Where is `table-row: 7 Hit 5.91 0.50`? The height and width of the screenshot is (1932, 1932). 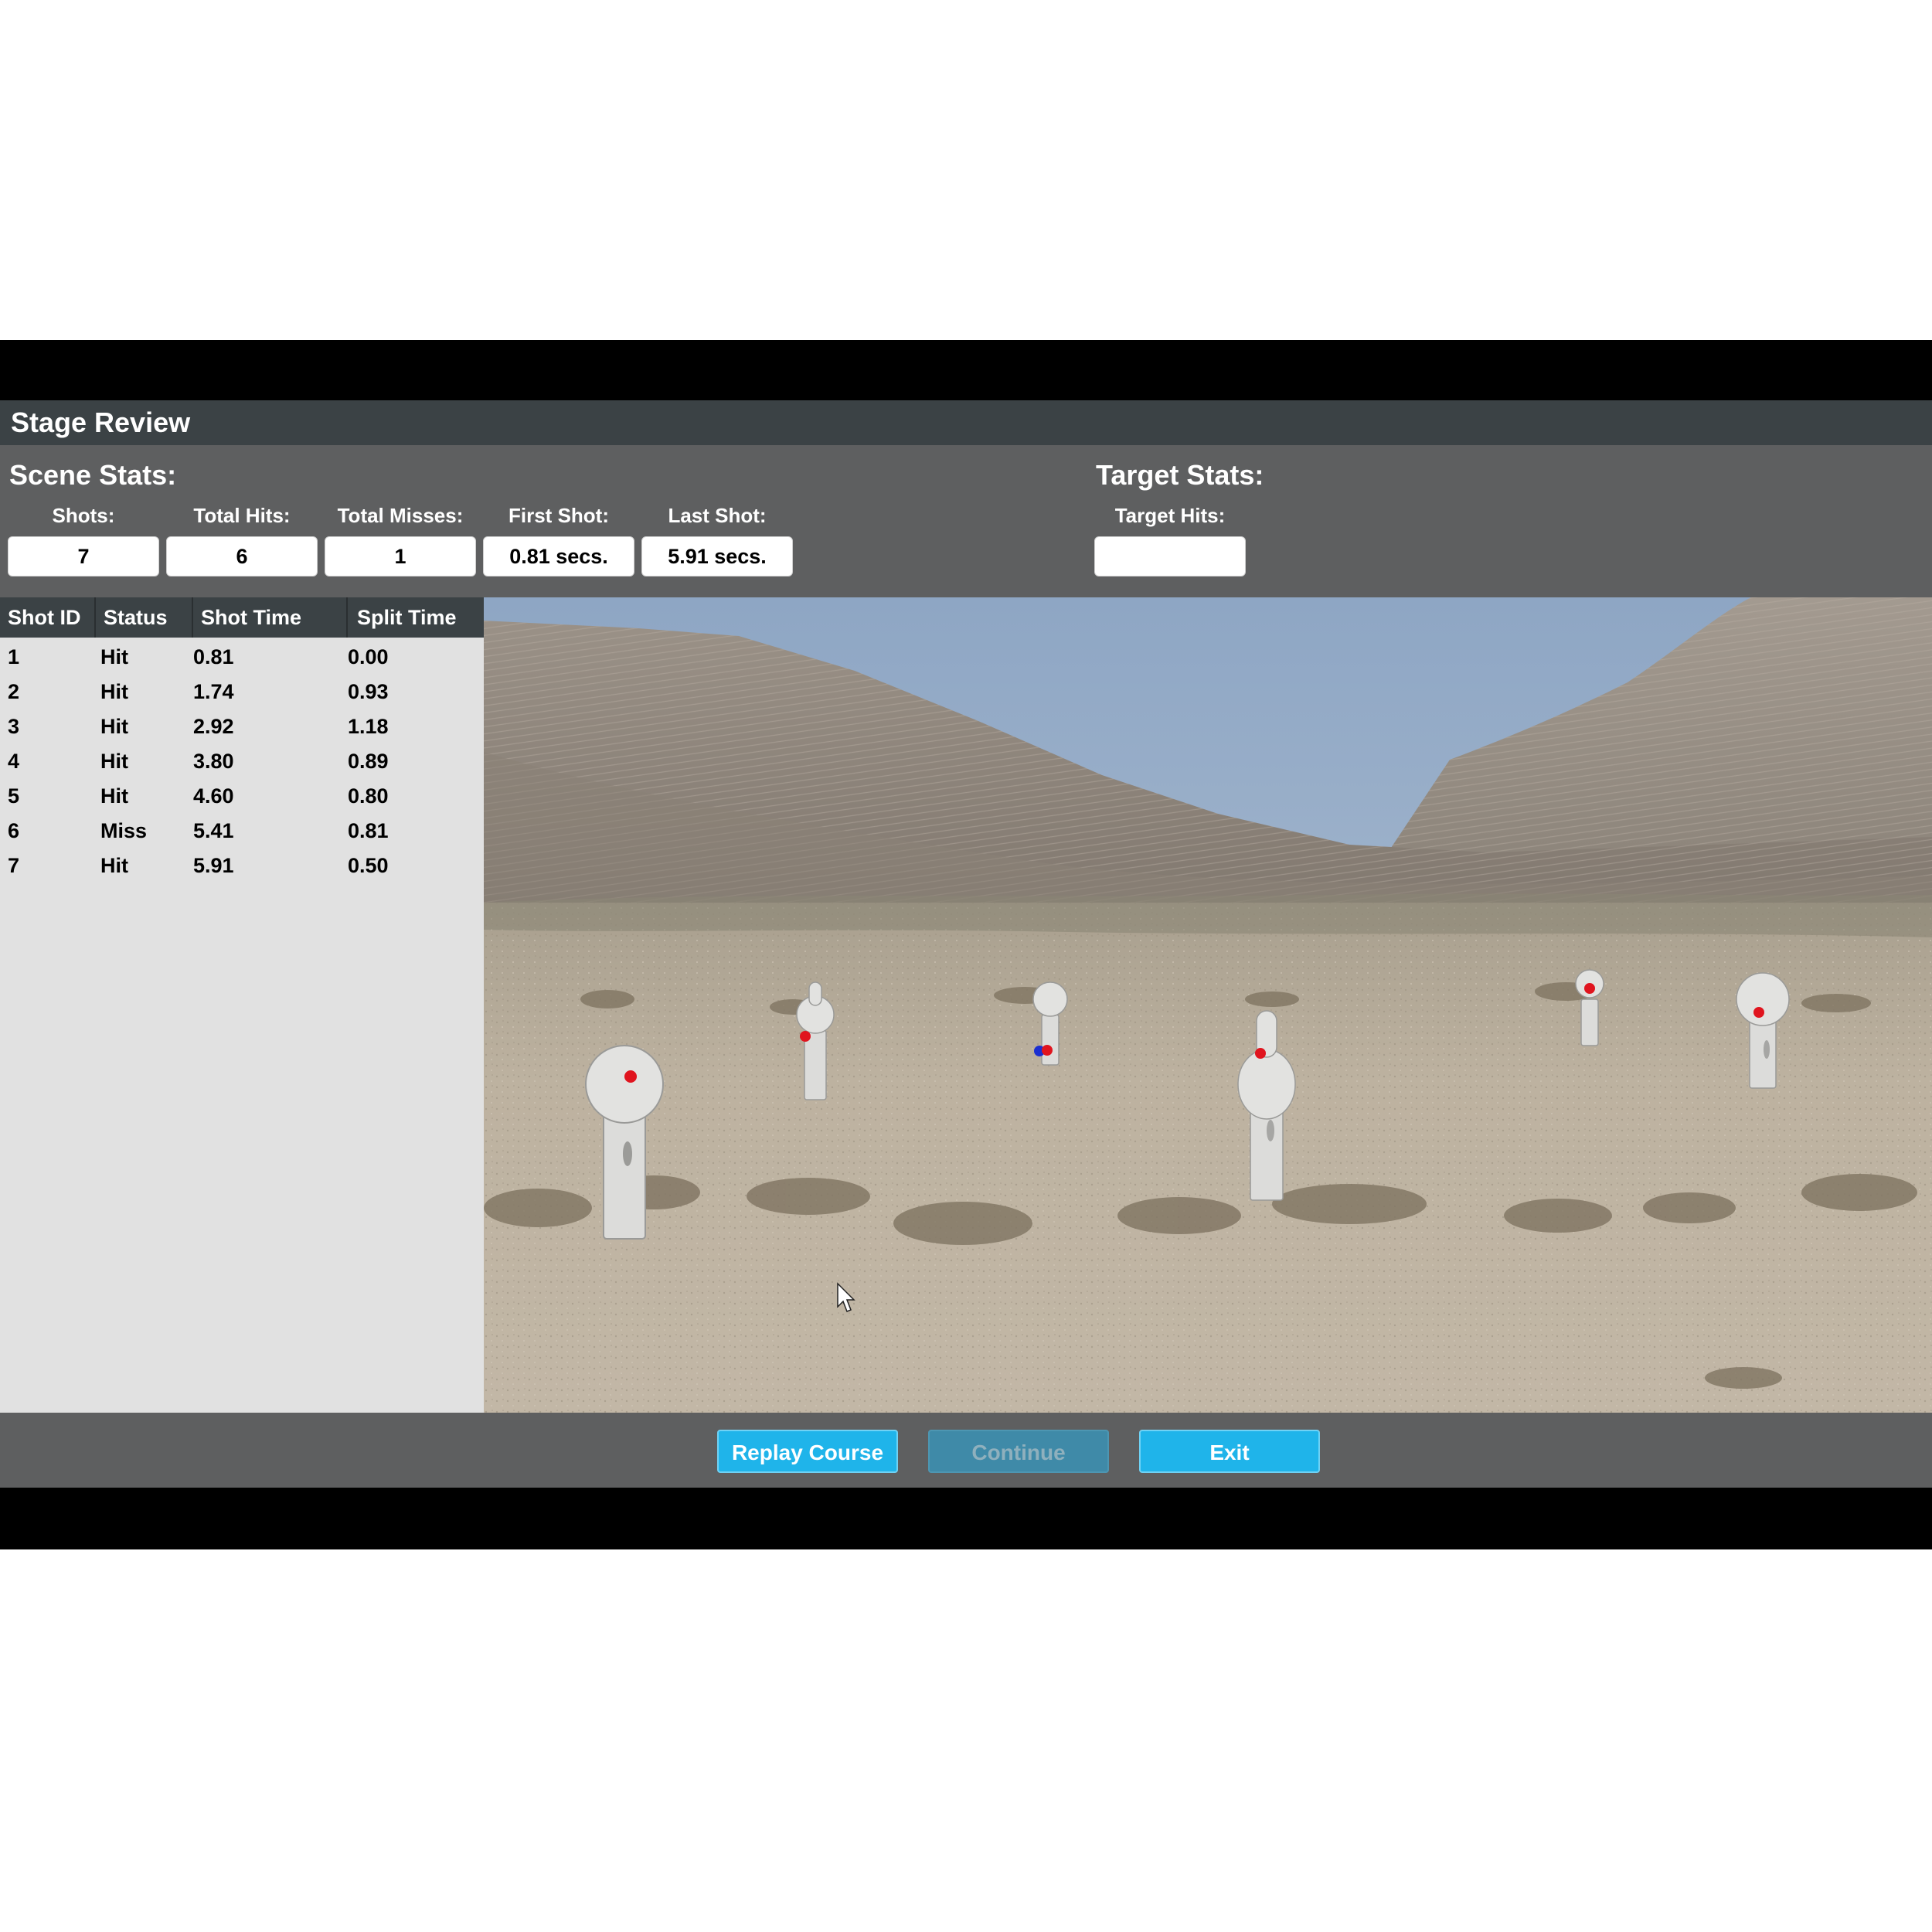 table-row: 7 Hit 5.91 0.50 is located at coordinates (242, 866).